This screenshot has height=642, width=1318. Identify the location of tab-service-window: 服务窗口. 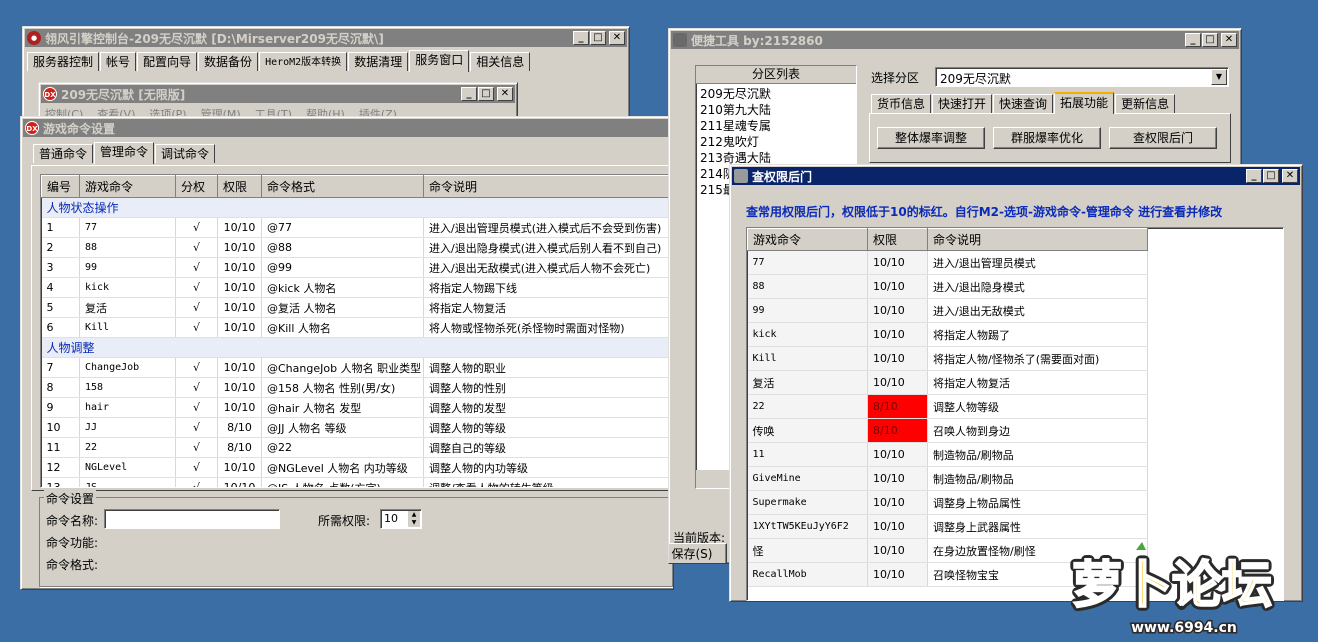
(439, 61).